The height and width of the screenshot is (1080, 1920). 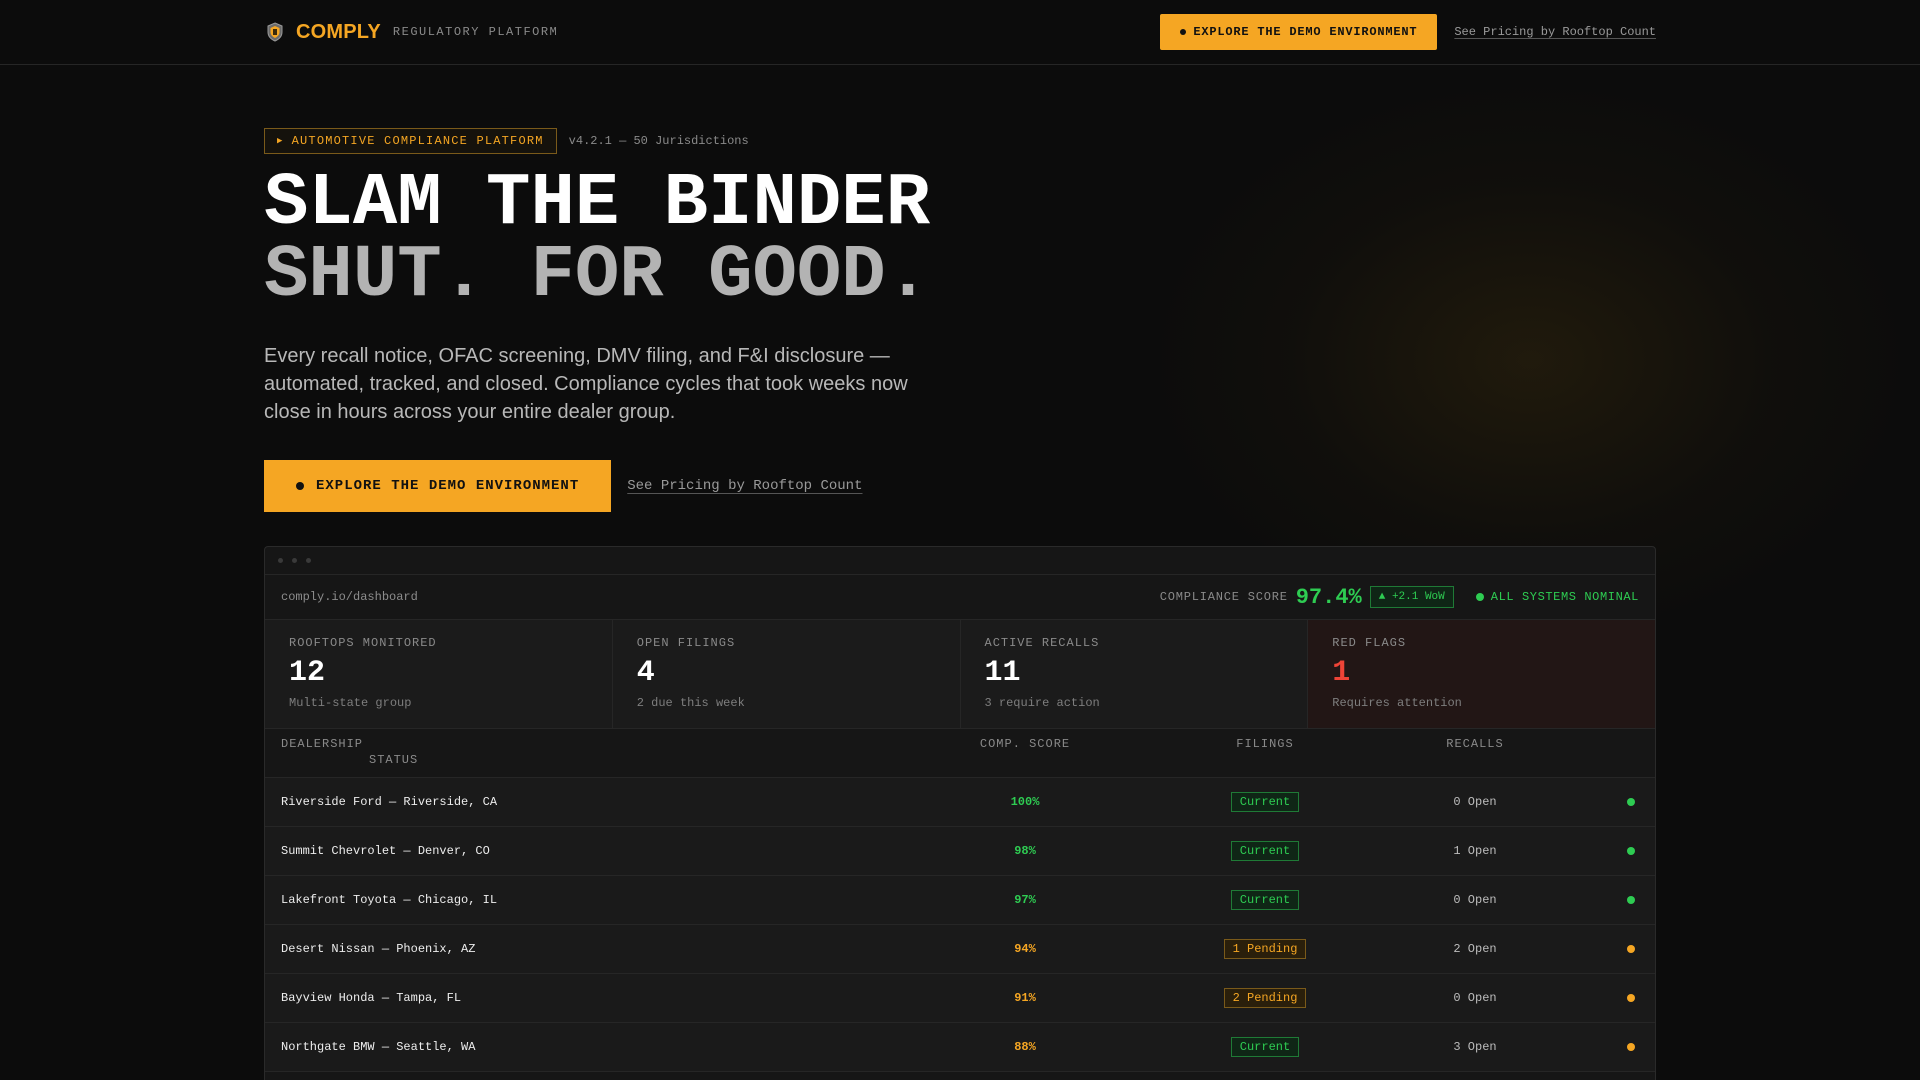 I want to click on system-status: ALL SYSTEMS NOMINAL, so click(x=1557, y=597).